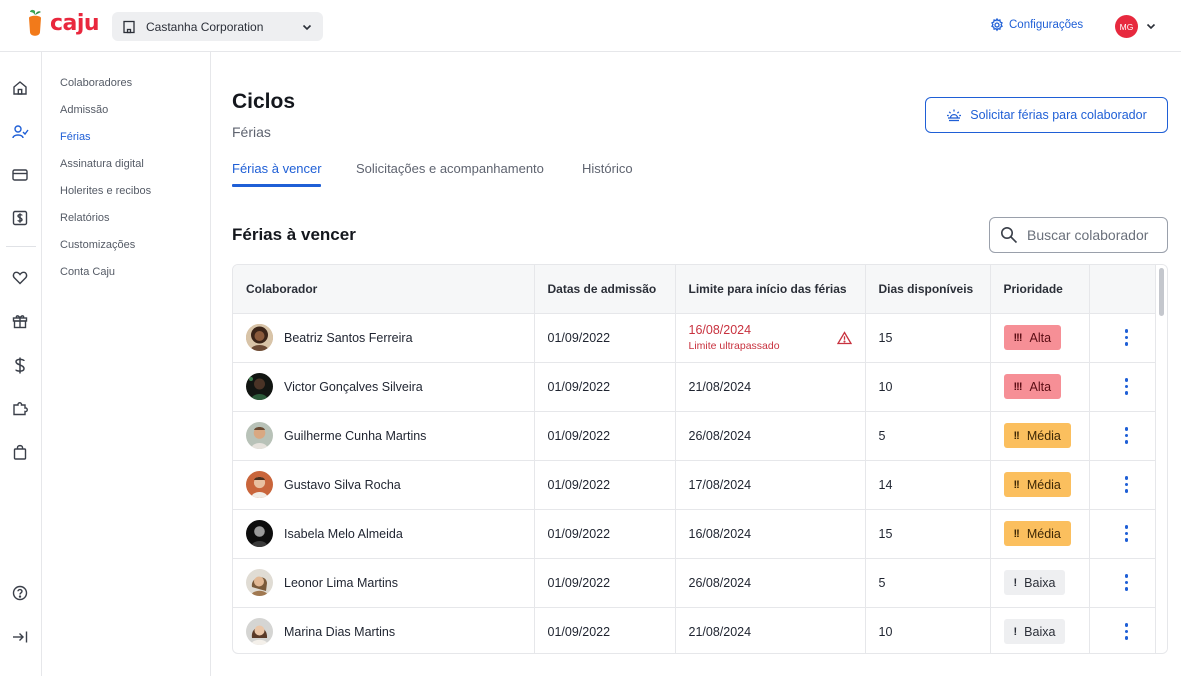 This screenshot has height=676, width=1181. I want to click on building-icon, so click(129, 27).